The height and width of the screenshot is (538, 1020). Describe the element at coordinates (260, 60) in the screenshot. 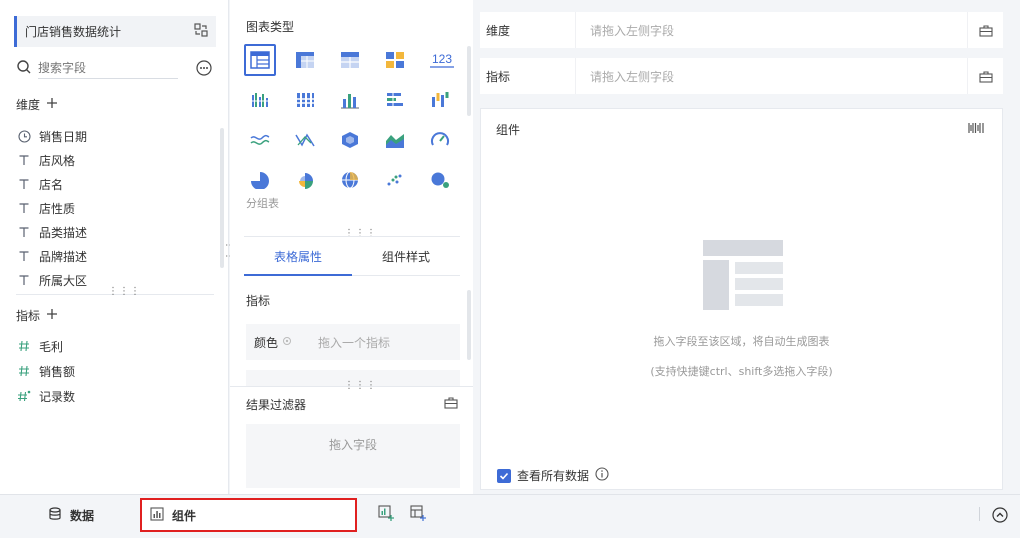

I see `chart-type-table-icon` at that location.